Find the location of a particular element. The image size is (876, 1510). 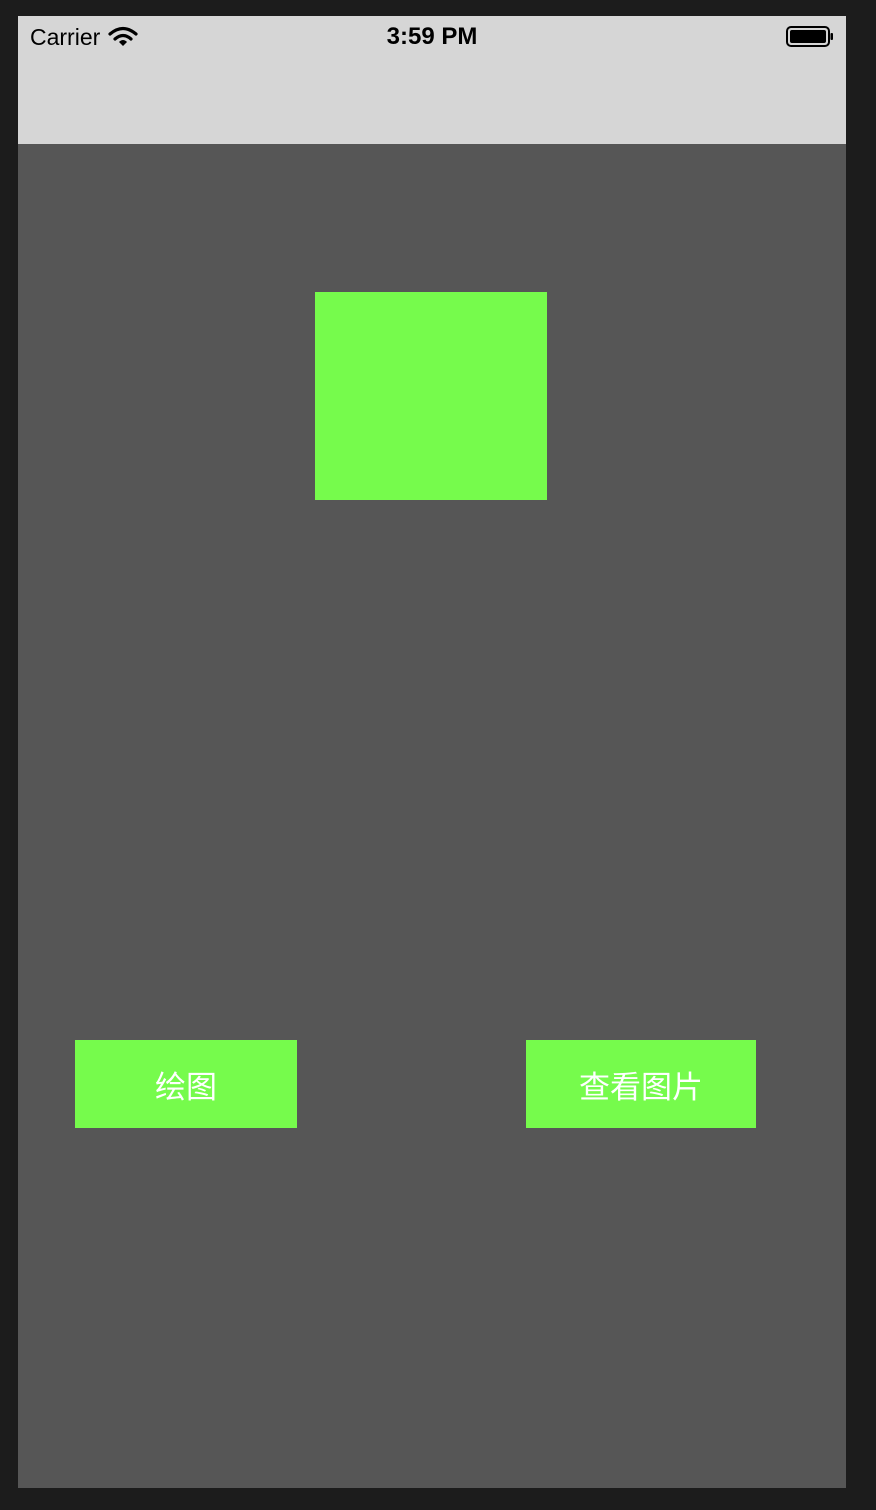

drawn-green-square is located at coordinates (431, 396).